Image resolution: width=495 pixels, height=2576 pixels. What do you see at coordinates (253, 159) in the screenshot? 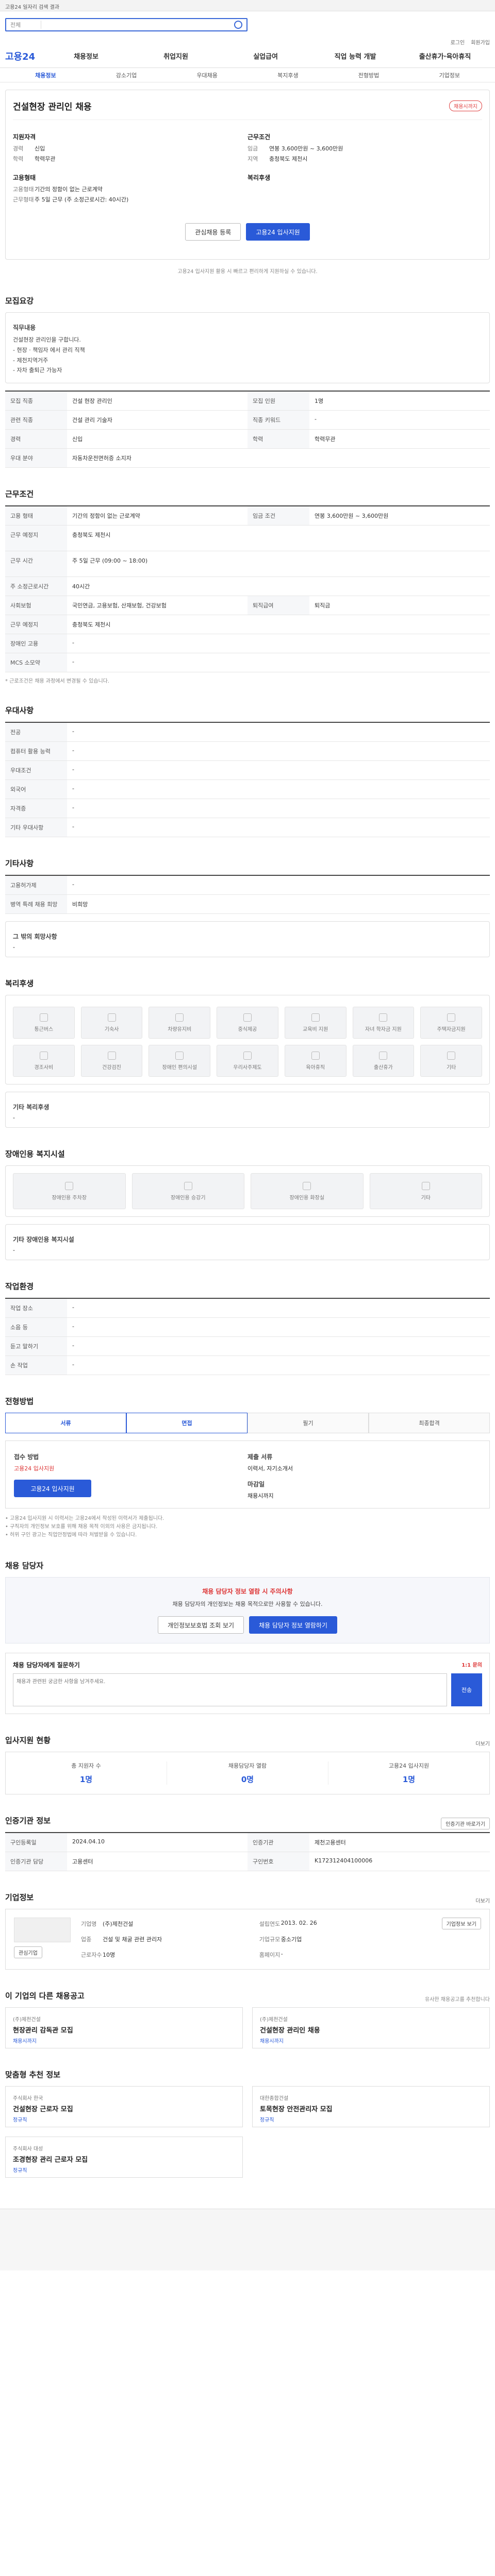
I see `kv-key: 지역` at bounding box center [253, 159].